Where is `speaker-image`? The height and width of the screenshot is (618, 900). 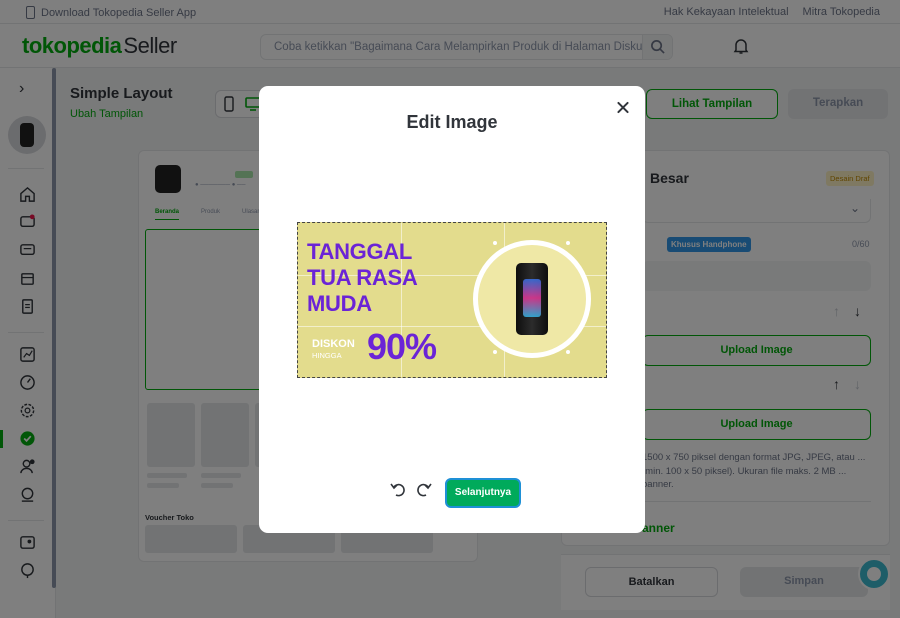 speaker-image is located at coordinates (532, 299).